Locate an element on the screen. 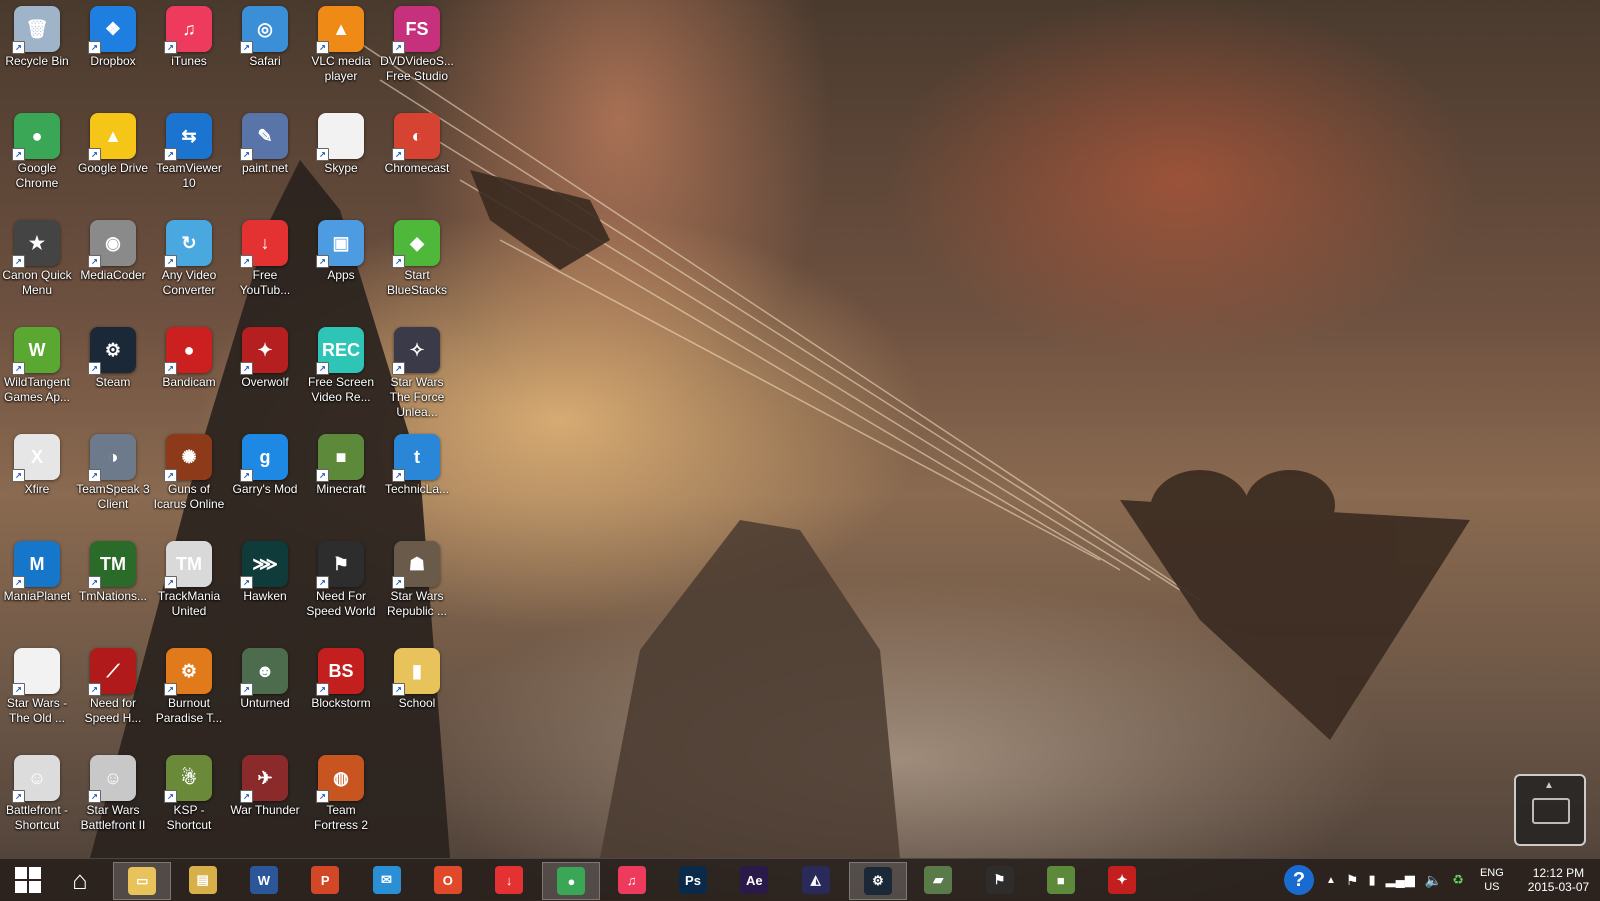 The image size is (1600, 901). taskbar-item-after-effects: Ae is located at coordinates (754, 880).